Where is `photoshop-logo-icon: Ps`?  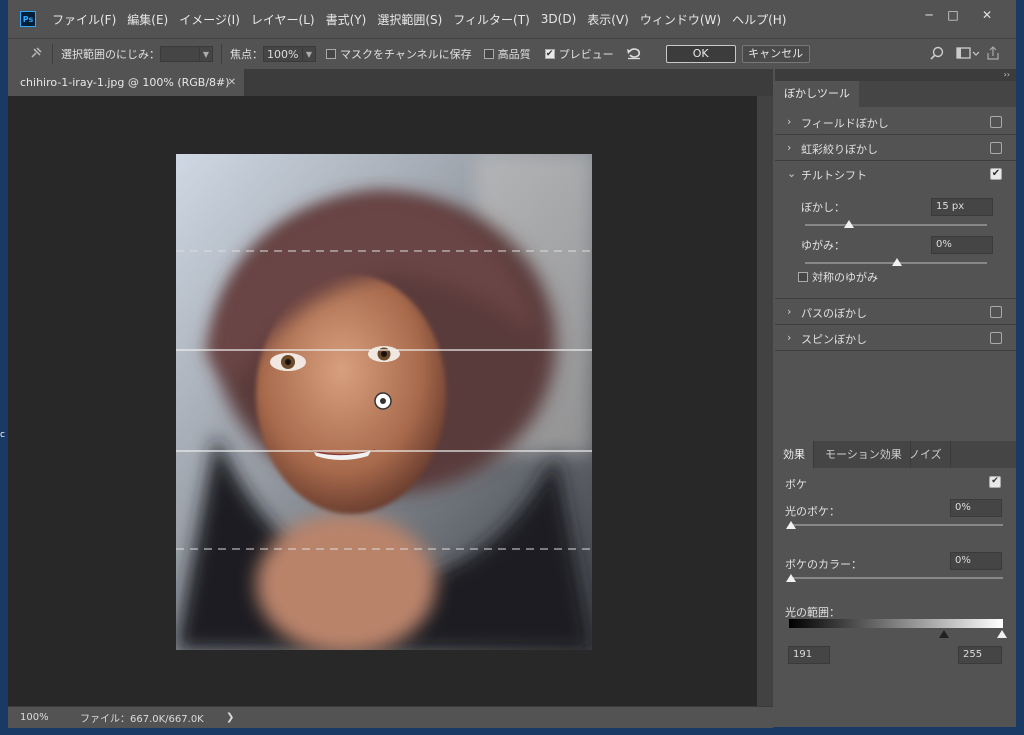
photoshop-logo-icon: Ps is located at coordinates (28, 19).